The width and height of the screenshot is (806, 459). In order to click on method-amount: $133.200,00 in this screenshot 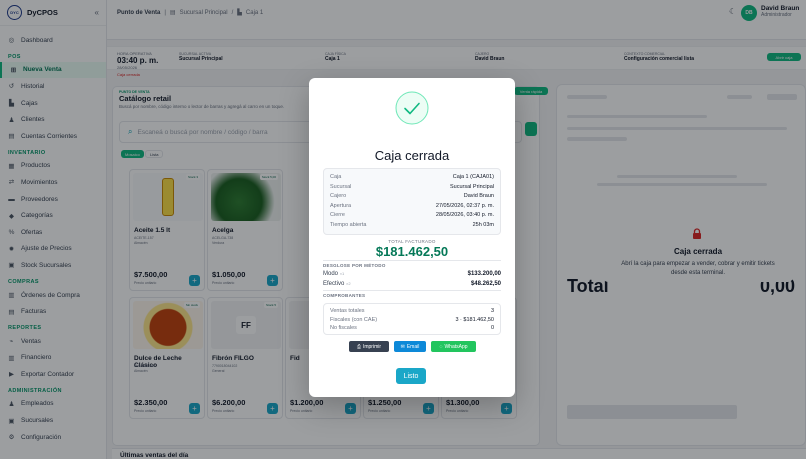, I will do `click(484, 274)`.